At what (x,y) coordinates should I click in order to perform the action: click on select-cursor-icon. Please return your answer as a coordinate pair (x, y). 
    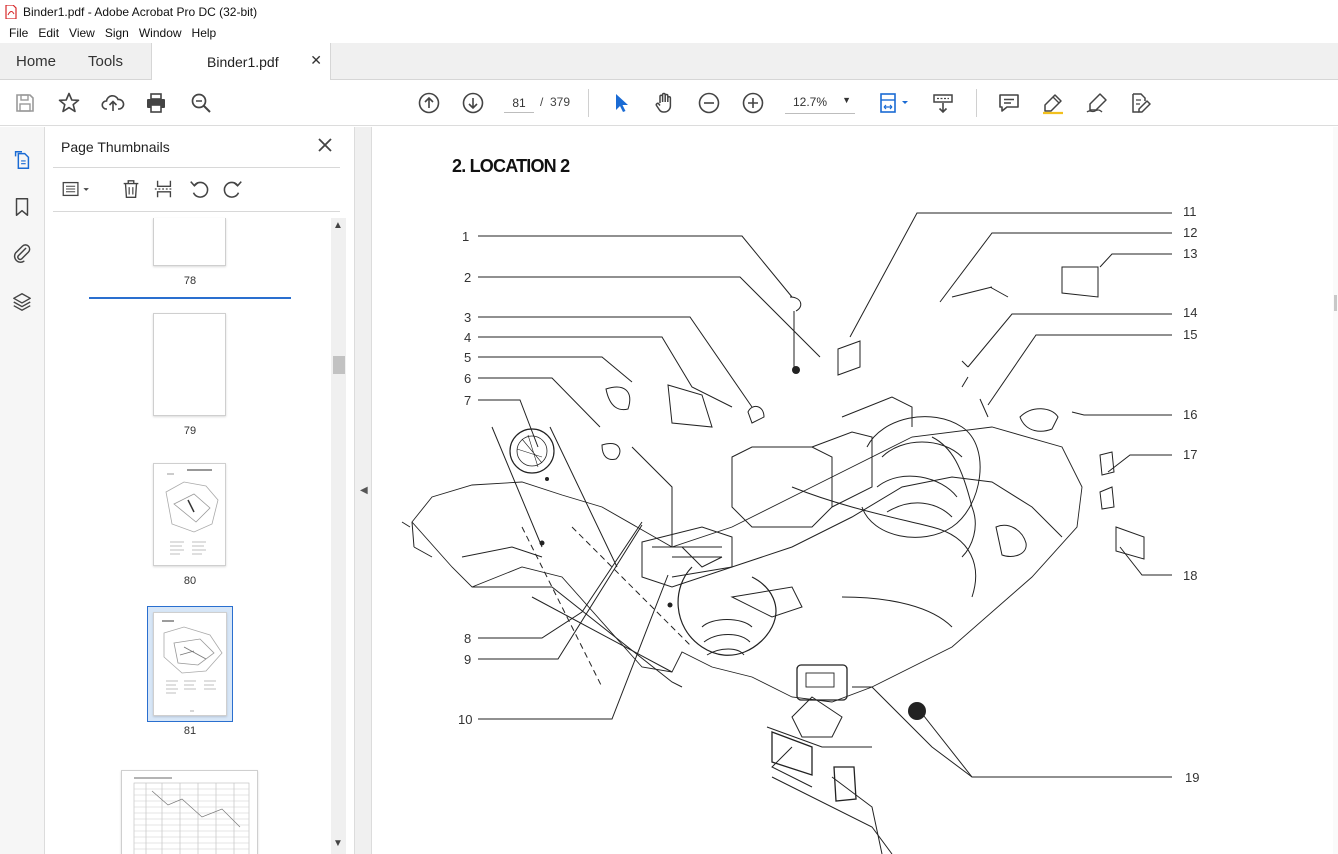
    Looking at the image, I should click on (621, 103).